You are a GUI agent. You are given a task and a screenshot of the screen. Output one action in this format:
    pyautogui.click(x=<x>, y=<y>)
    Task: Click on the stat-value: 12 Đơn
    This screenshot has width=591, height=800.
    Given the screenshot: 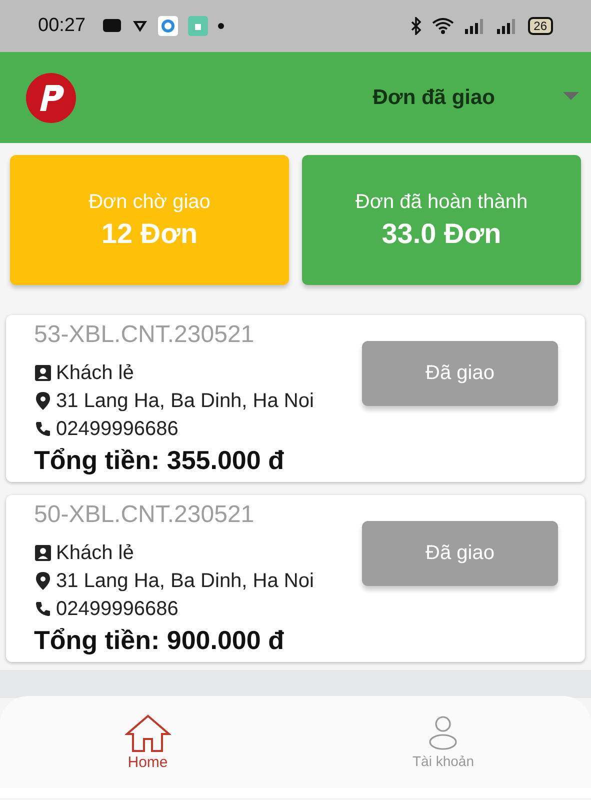 What is the action you would take?
    pyautogui.click(x=149, y=234)
    